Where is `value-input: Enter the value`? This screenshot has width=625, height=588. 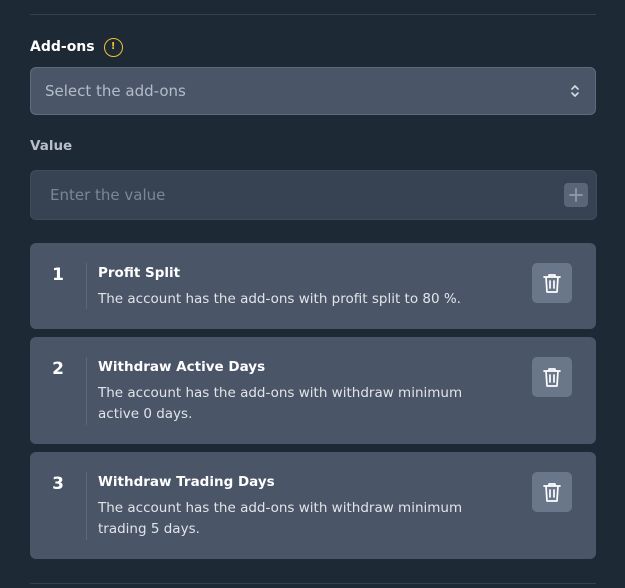
value-input: Enter the value is located at coordinates (313, 195).